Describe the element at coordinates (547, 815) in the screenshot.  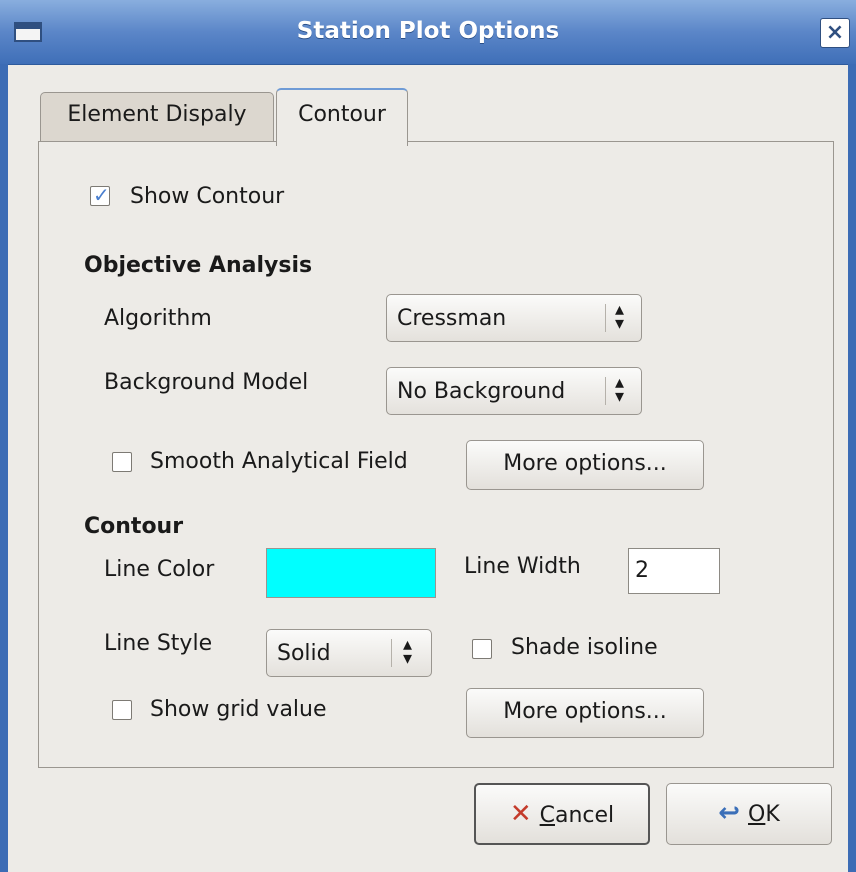
I see `cancel-mnemonic: C` at that location.